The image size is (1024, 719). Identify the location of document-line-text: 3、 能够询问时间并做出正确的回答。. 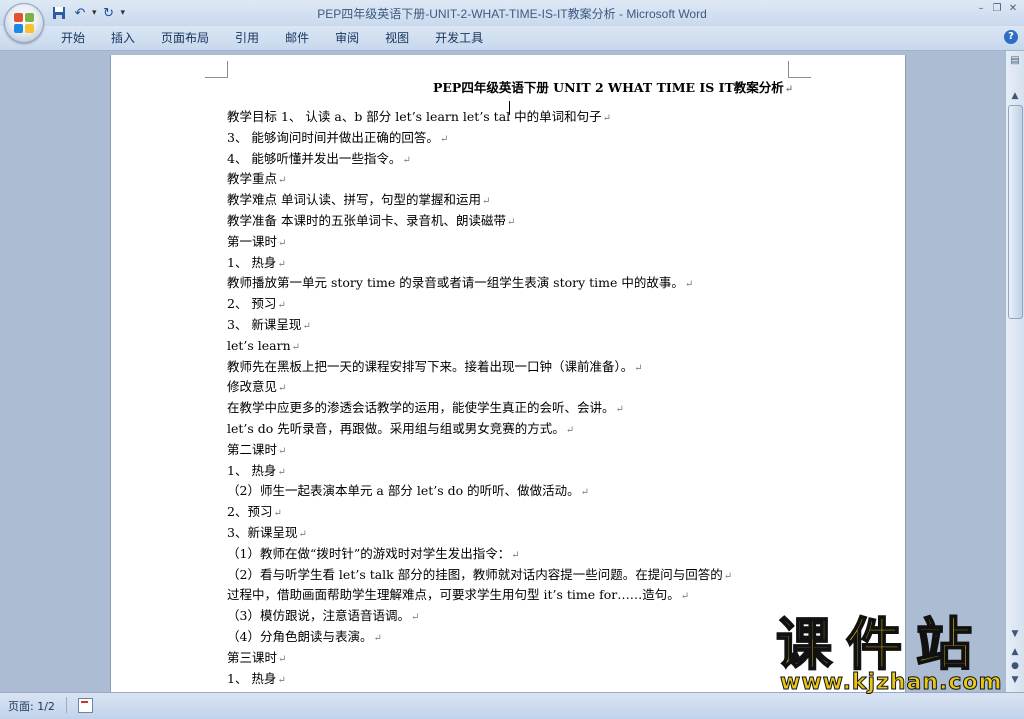
(333, 137).